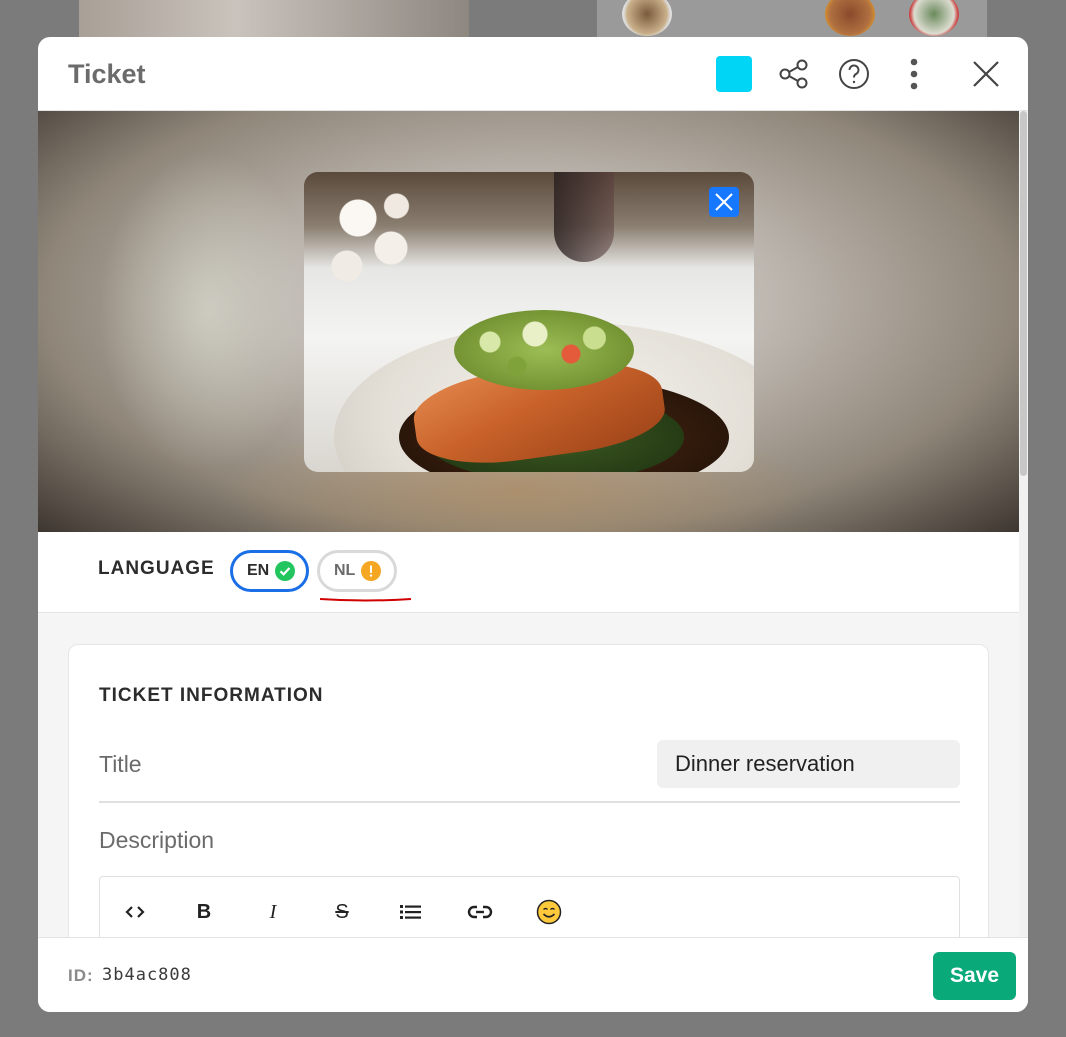 The image size is (1066, 1037). I want to click on editor-toolbar: B I S, so click(341, 912).